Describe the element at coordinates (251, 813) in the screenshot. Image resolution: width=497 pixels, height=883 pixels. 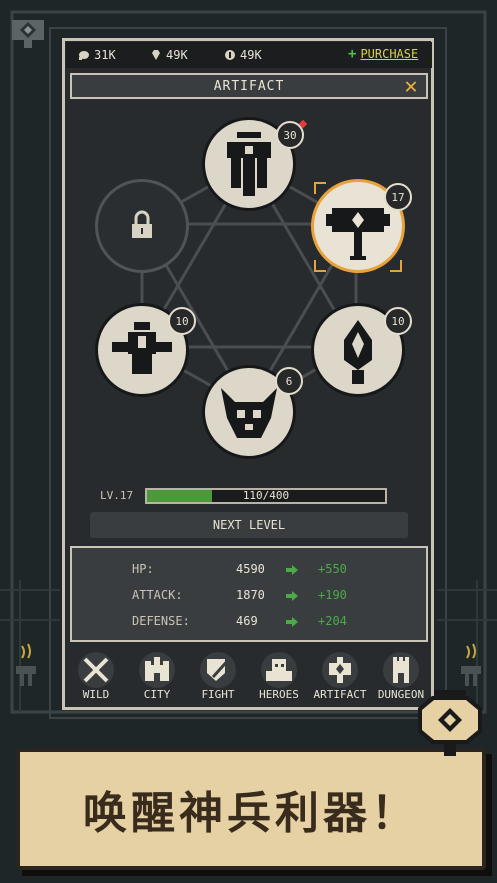
I see `banner-text: 唤醒神兵利器！` at that location.